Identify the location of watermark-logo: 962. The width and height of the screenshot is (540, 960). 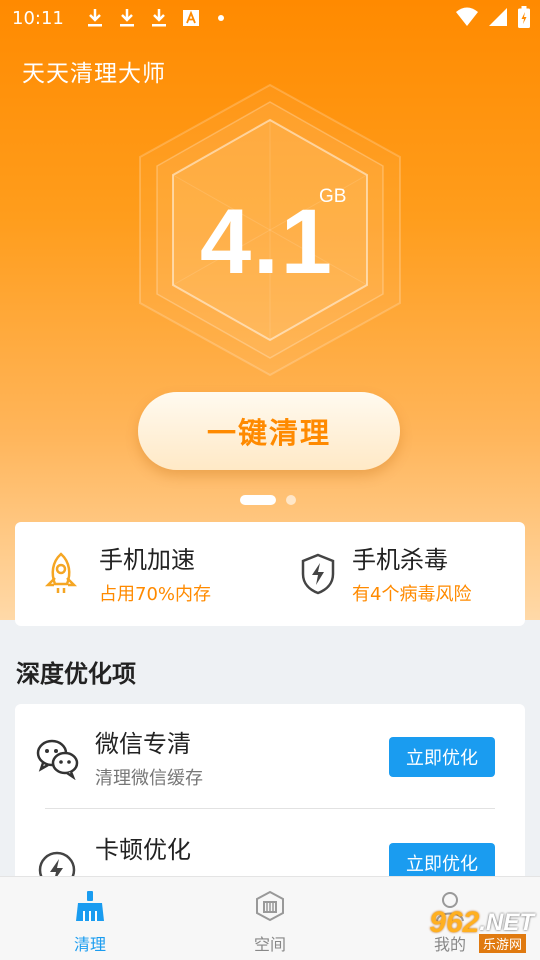
(454, 922).